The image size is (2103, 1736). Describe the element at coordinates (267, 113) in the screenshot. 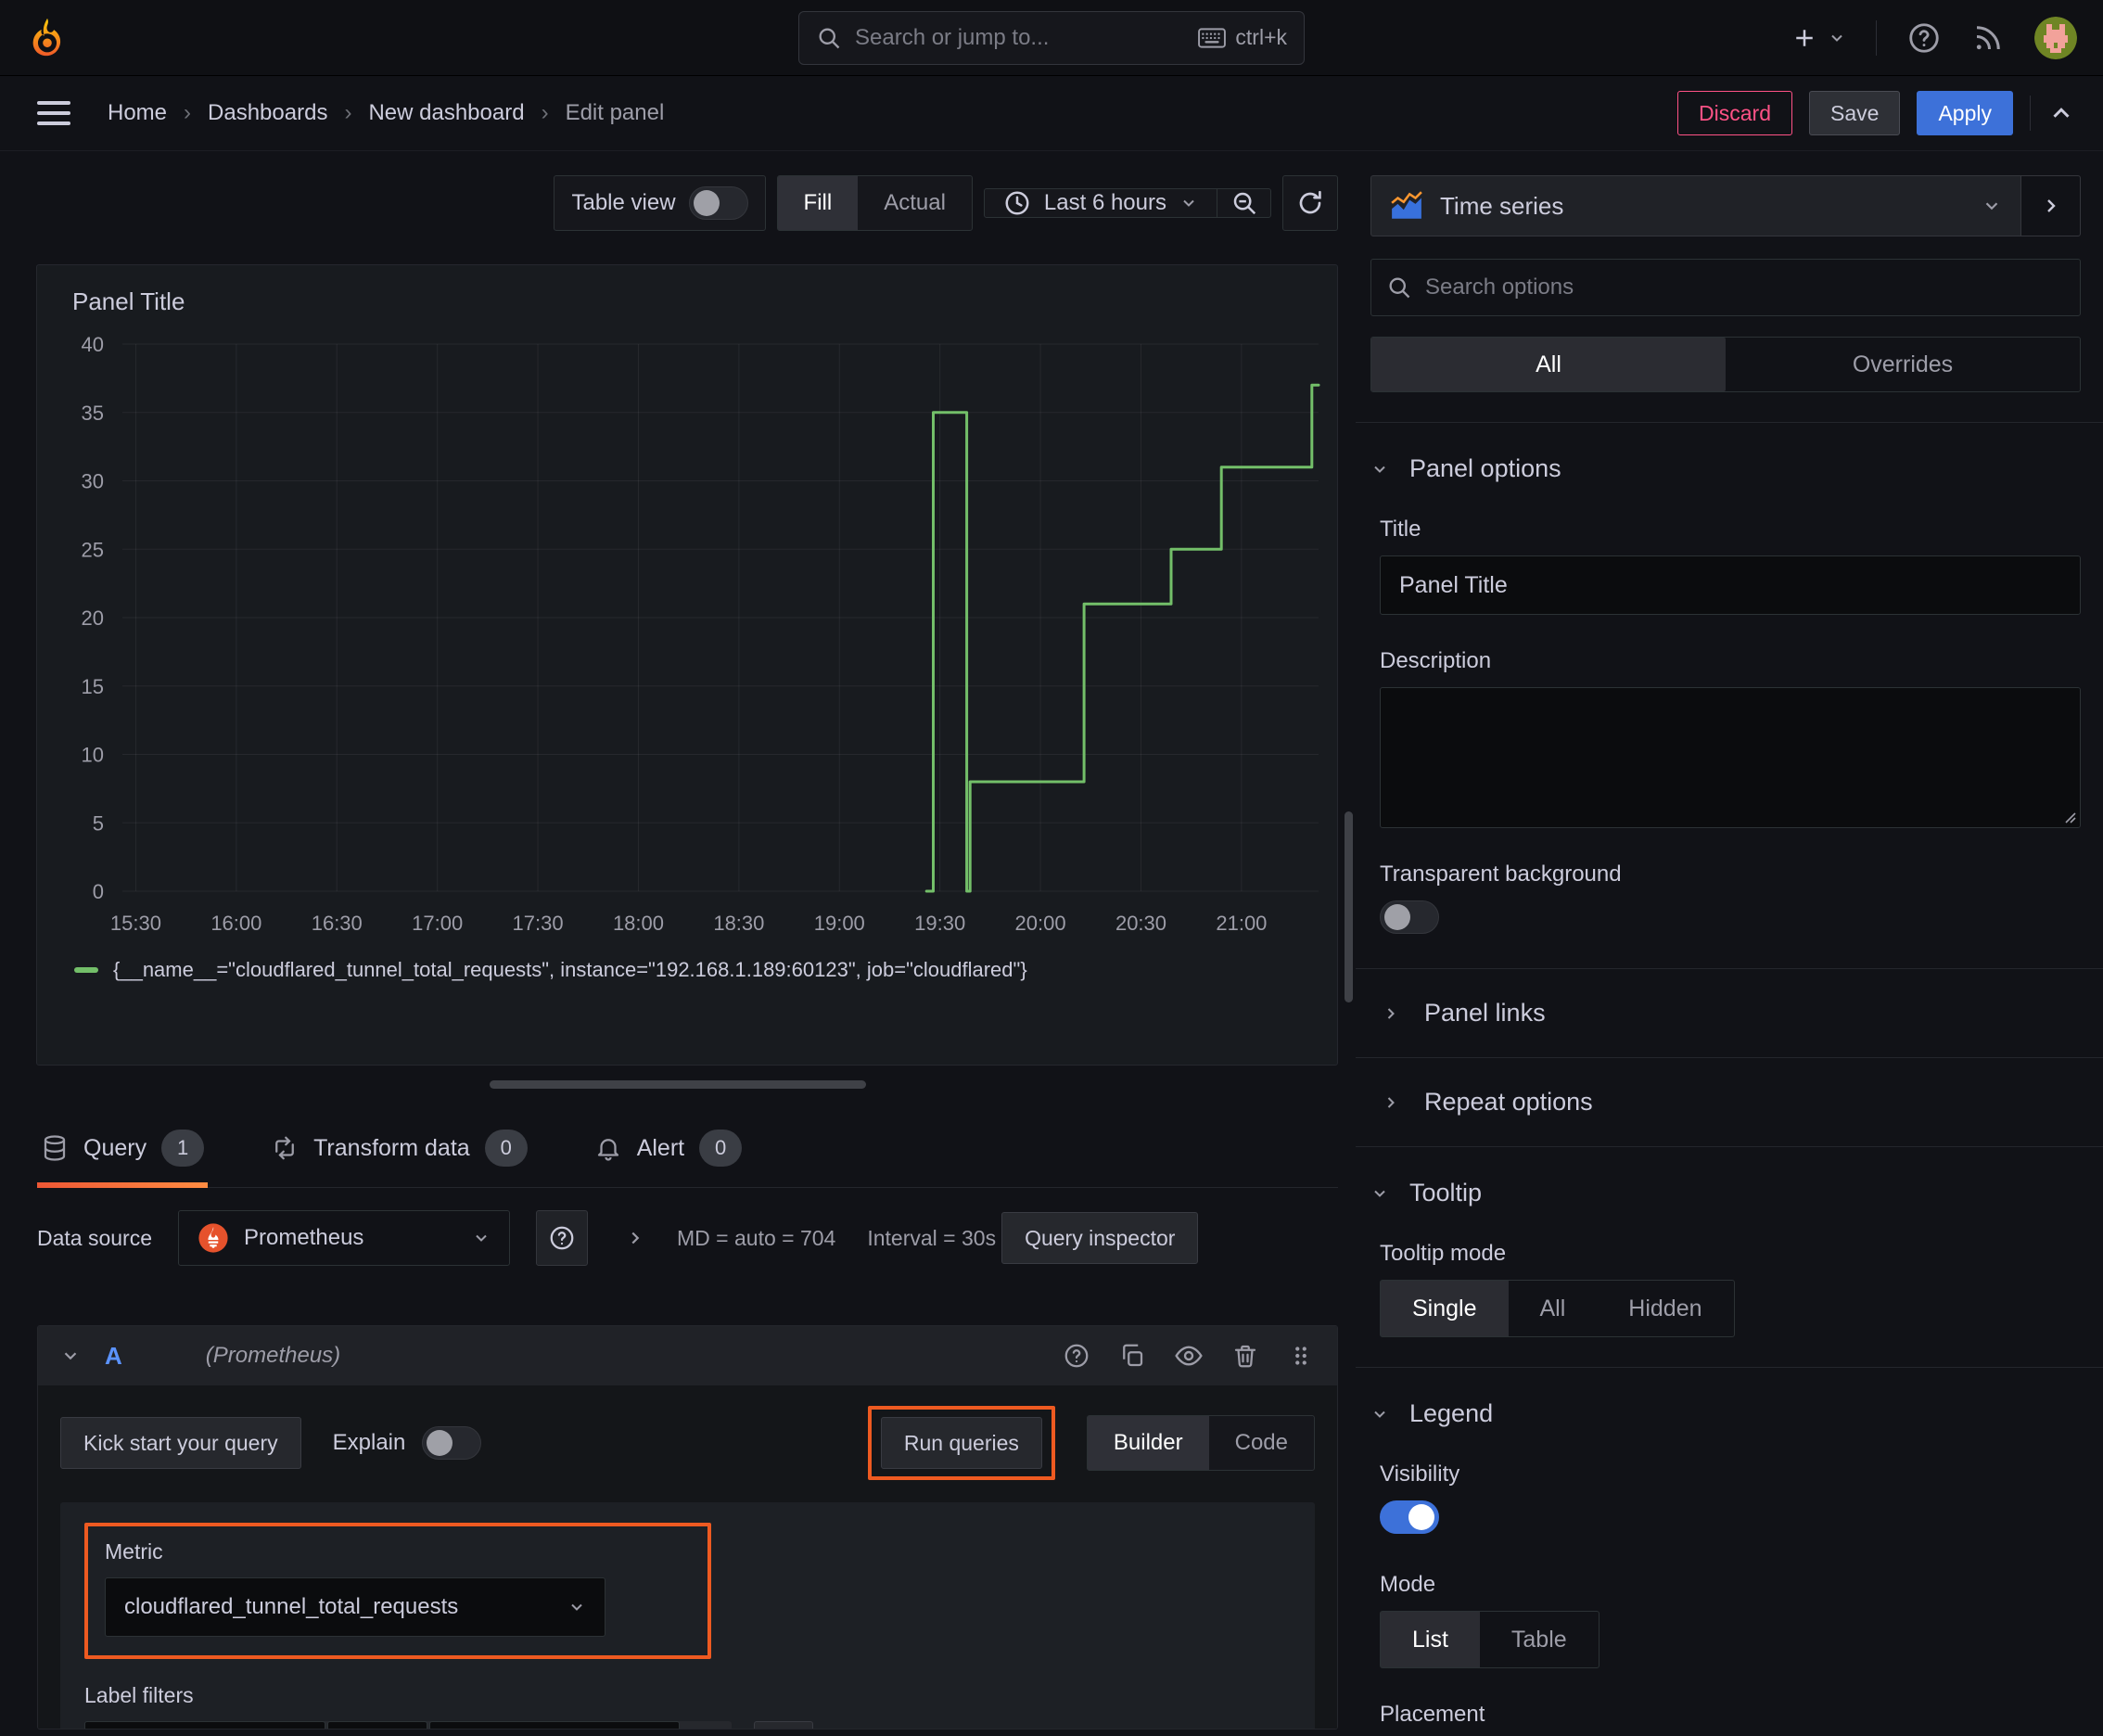

I see `breadcrumb-dashboards: Dashboards` at that location.